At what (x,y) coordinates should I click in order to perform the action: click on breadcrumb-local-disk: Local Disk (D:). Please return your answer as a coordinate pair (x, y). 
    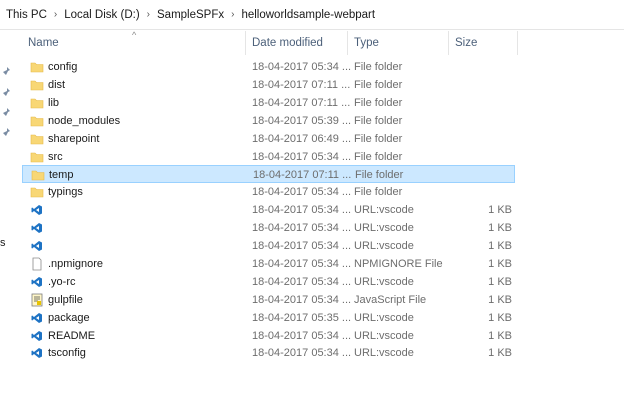
    Looking at the image, I should click on (101, 15).